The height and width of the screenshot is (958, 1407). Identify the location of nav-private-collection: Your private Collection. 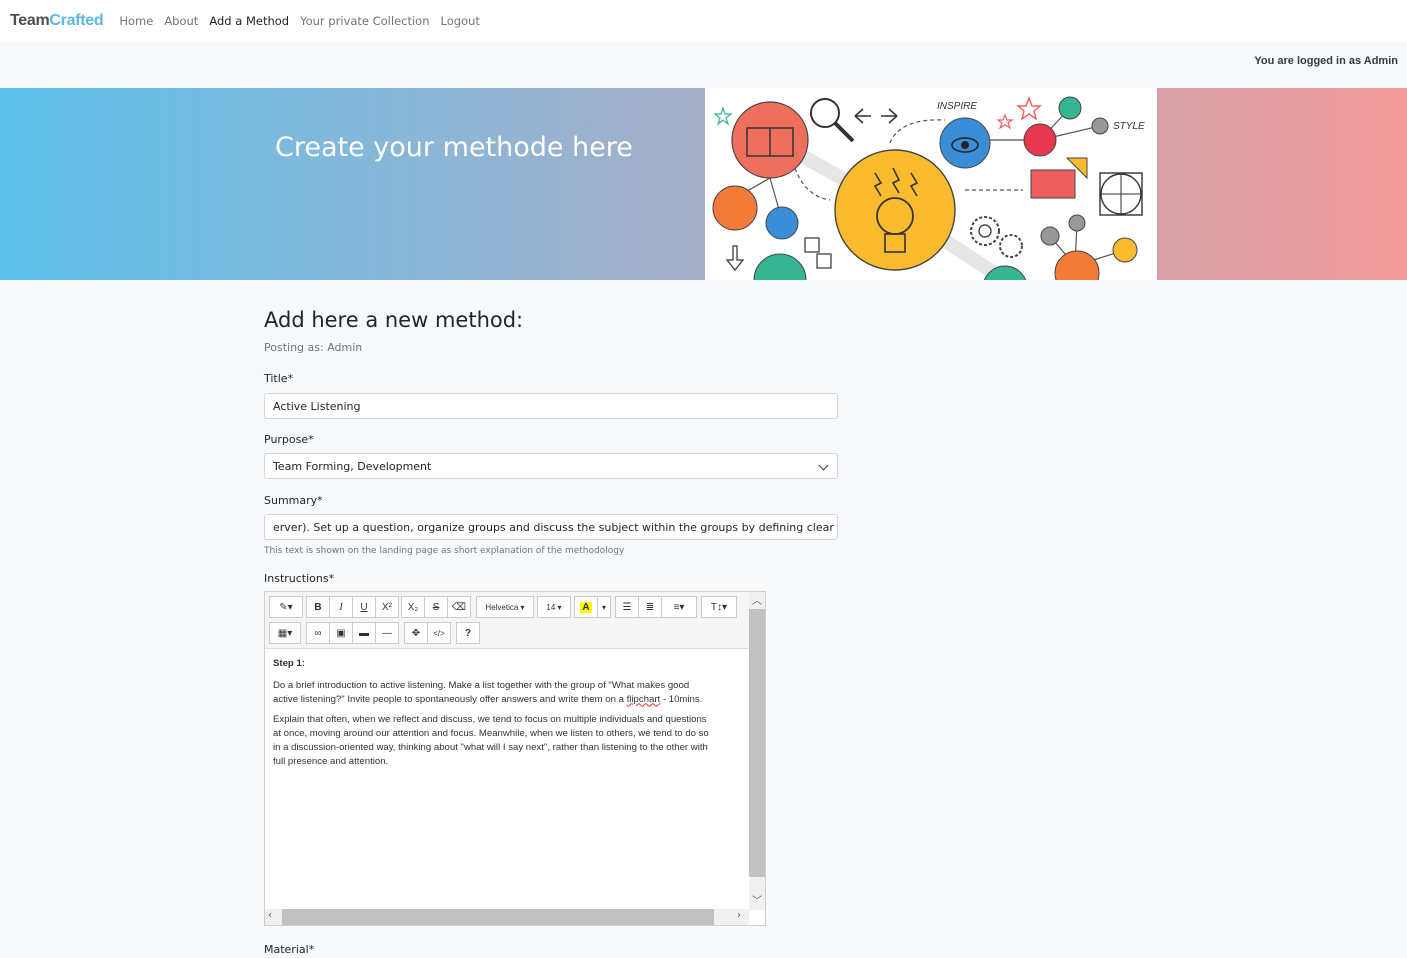
(364, 21).